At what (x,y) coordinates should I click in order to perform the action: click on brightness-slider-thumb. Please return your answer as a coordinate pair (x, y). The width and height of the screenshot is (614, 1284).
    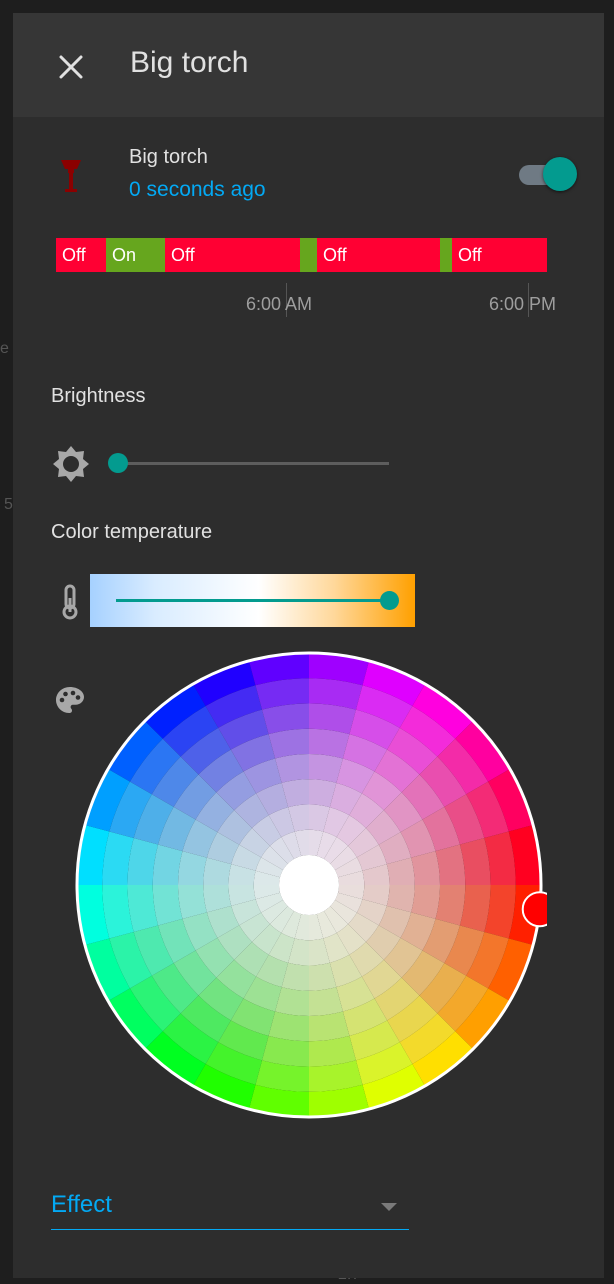
    Looking at the image, I should click on (118, 463).